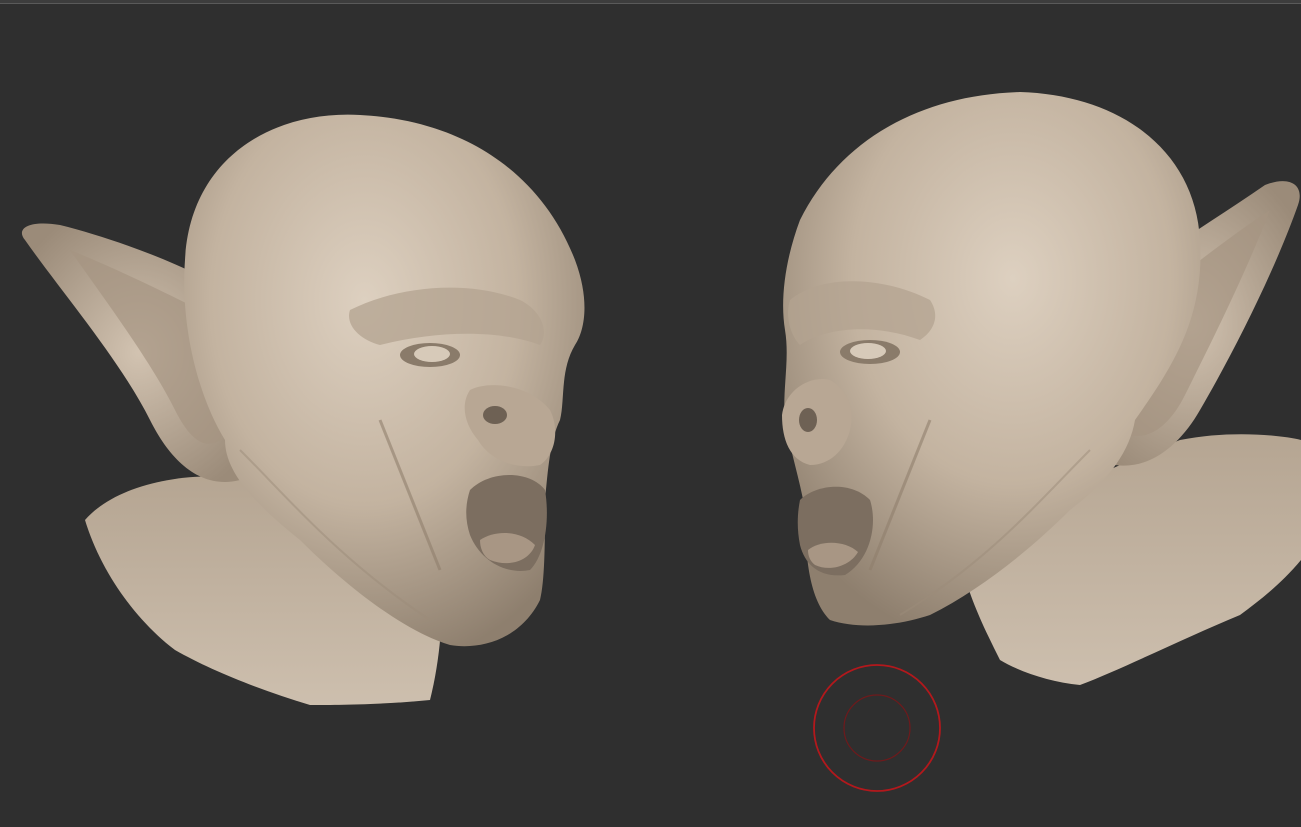 The height and width of the screenshot is (827, 1301). Describe the element at coordinates (432, 354) in the screenshot. I see `eye-left-ball` at that location.